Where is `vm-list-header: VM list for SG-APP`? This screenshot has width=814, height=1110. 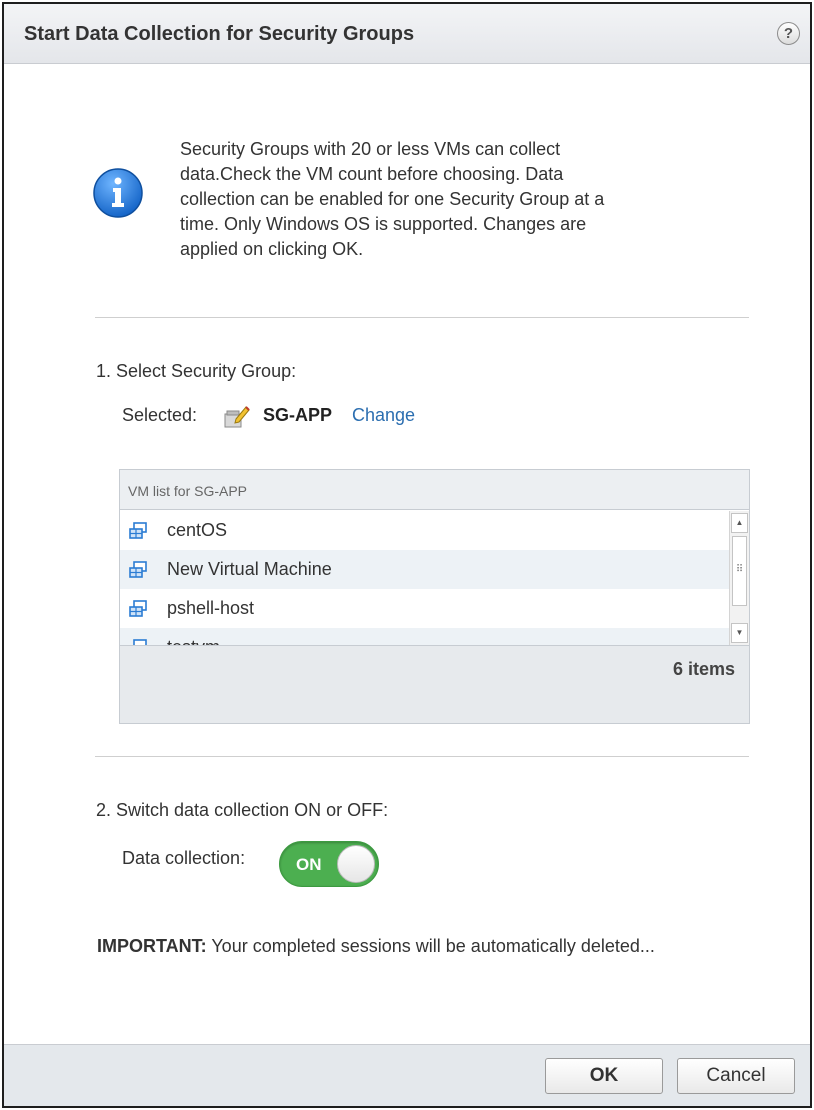
vm-list-header: VM list for SG-APP is located at coordinates (434, 490).